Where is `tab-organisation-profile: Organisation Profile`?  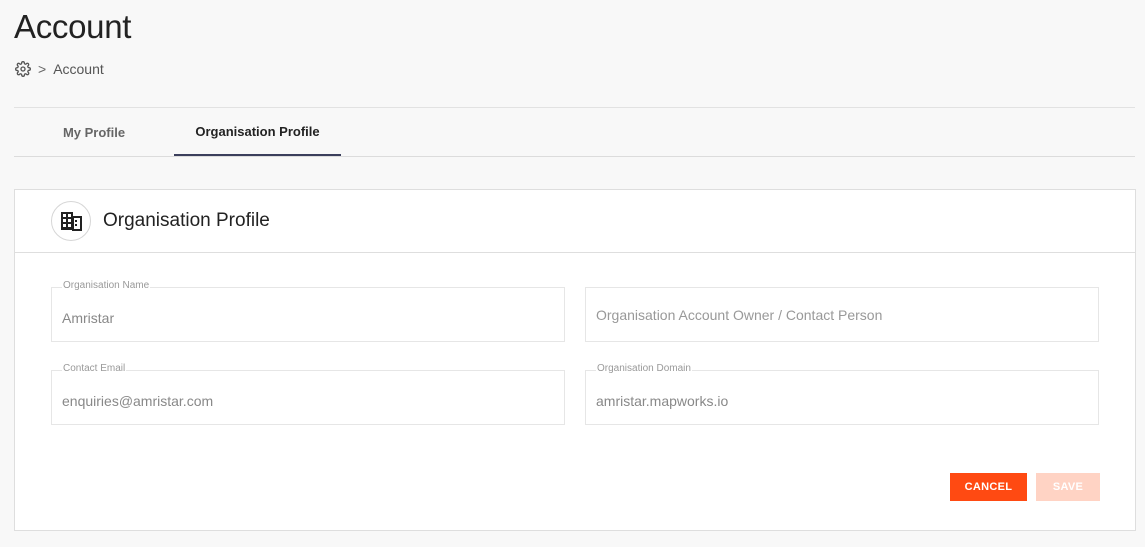 tab-organisation-profile: Organisation Profile is located at coordinates (257, 132).